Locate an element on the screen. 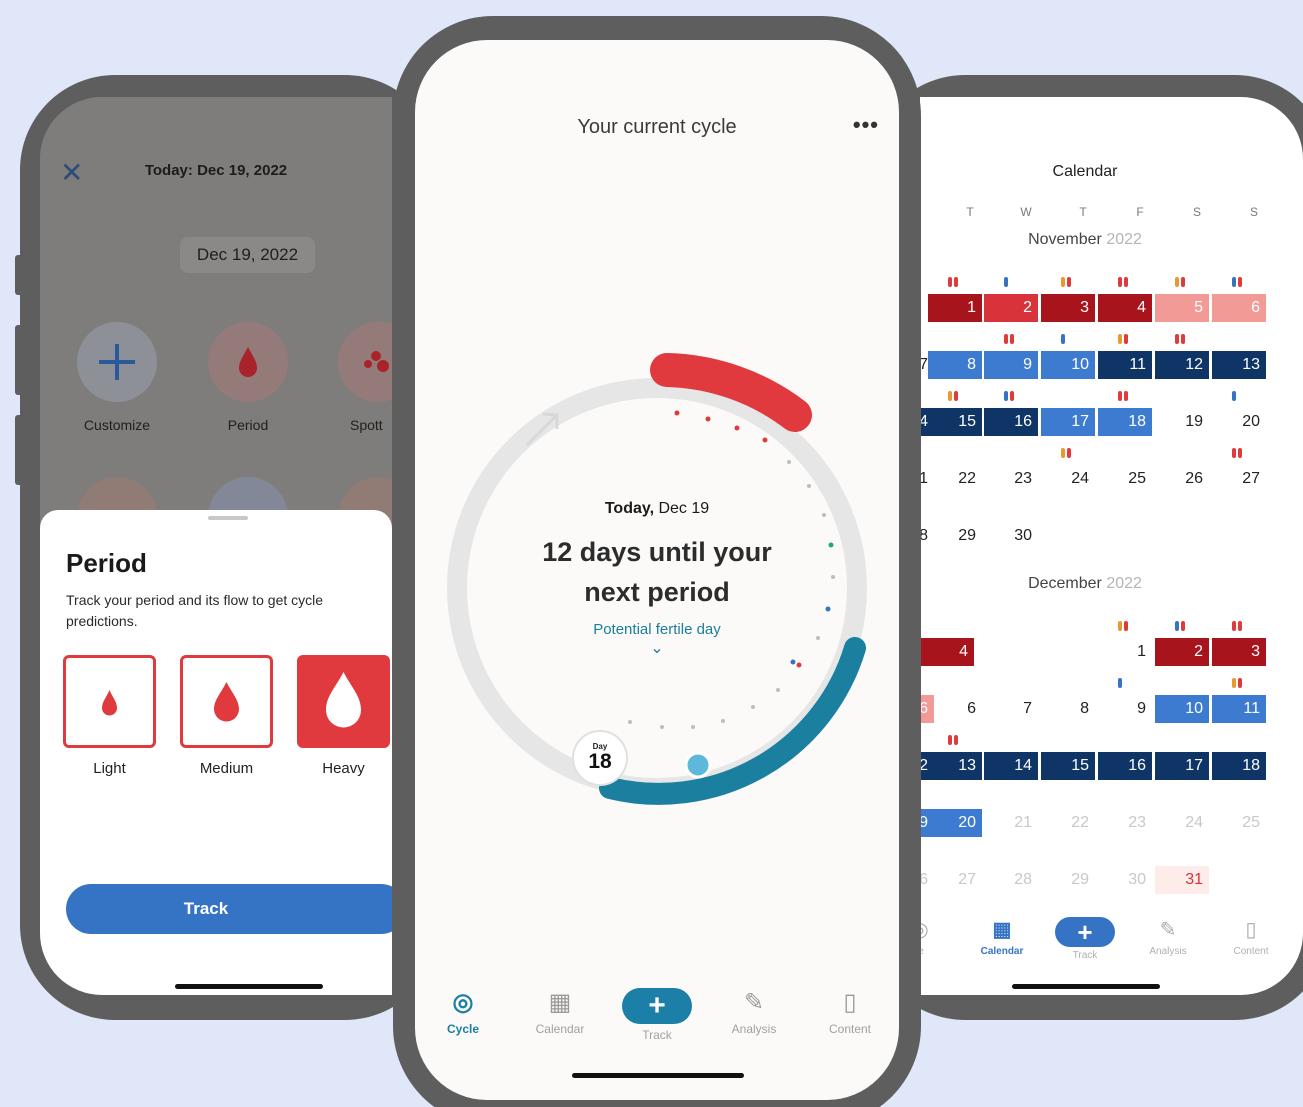 The width and height of the screenshot is (1303, 1107). date-pill: Dec 19, 2022 is located at coordinates (247, 255).